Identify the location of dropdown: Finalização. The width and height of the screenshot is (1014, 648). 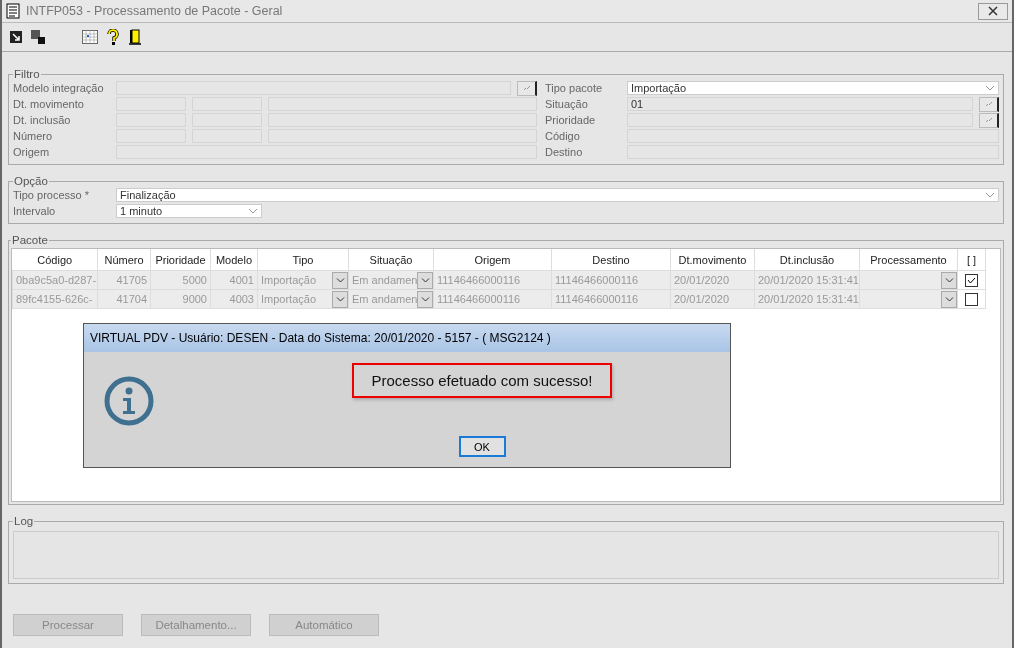
(557, 195).